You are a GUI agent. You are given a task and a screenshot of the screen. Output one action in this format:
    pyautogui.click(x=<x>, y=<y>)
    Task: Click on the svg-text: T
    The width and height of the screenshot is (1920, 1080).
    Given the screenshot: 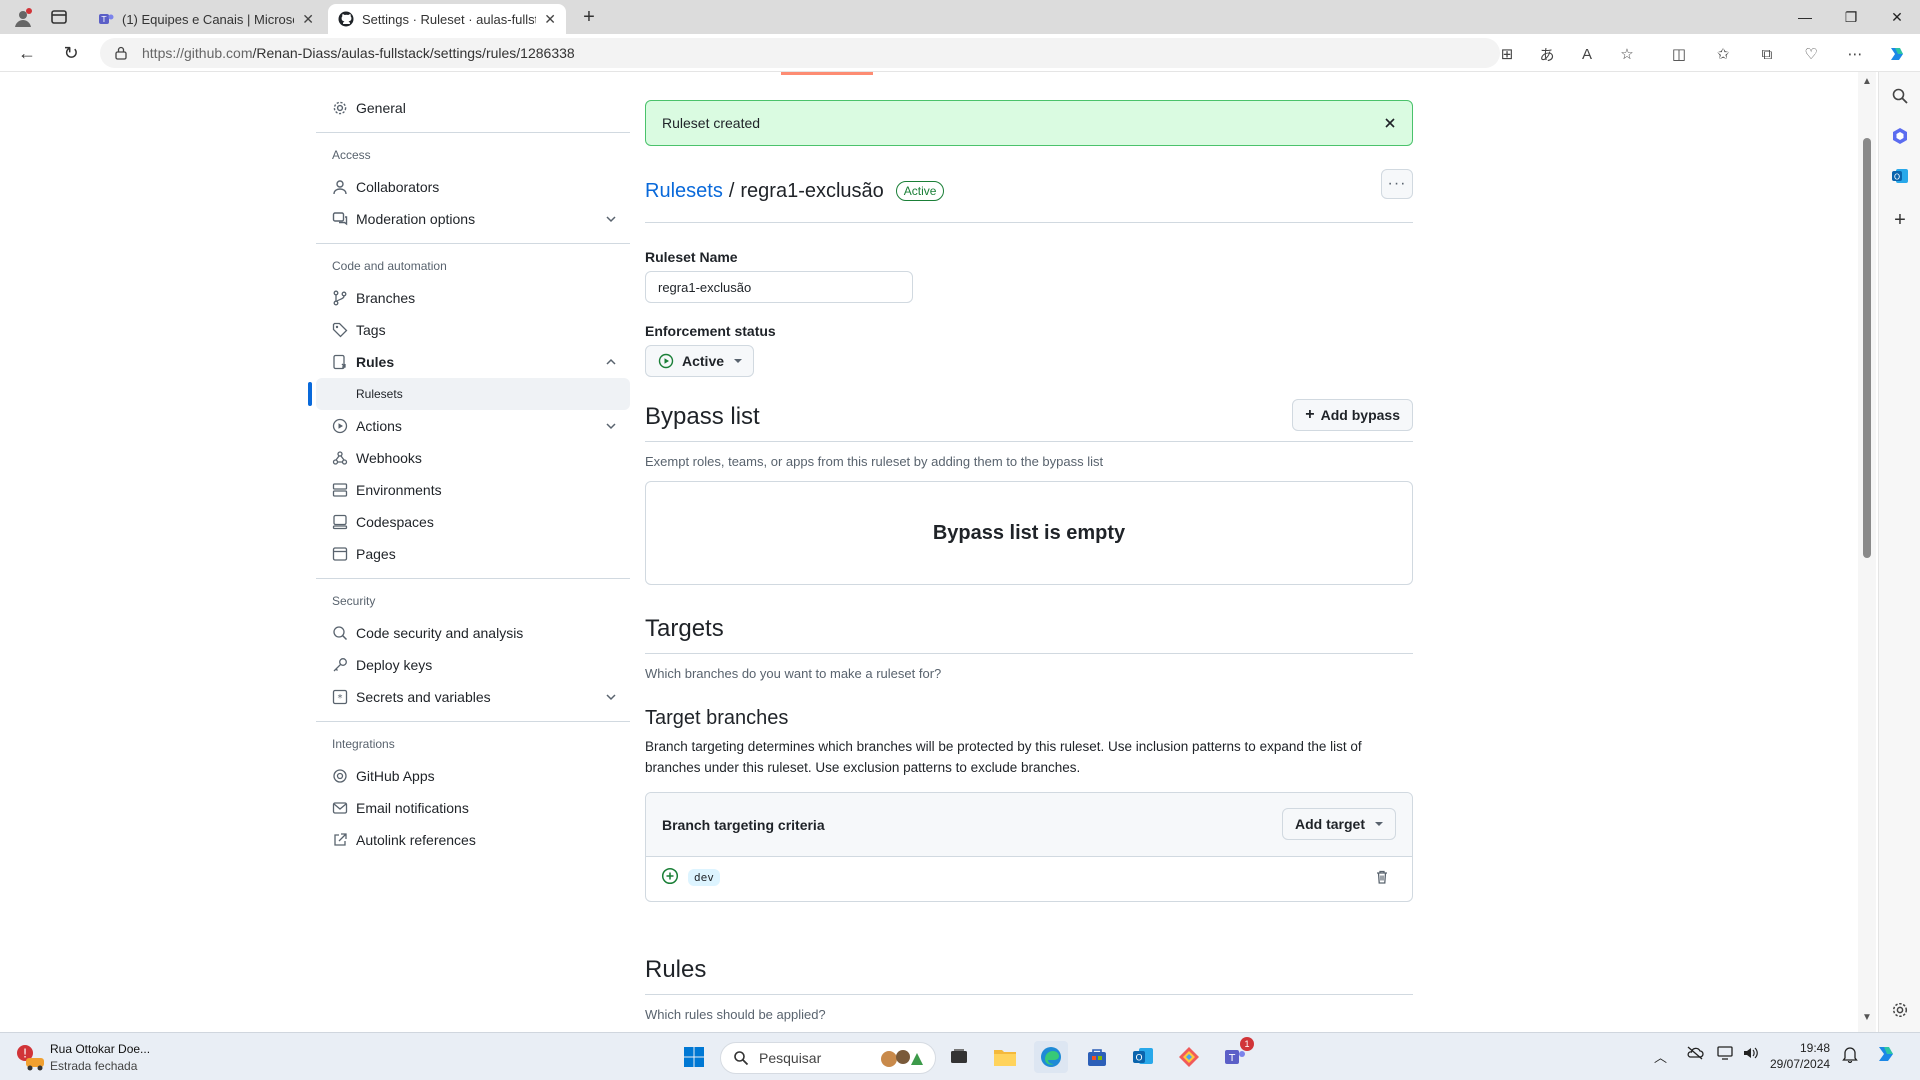 What is the action you would take?
    pyautogui.click(x=104, y=19)
    